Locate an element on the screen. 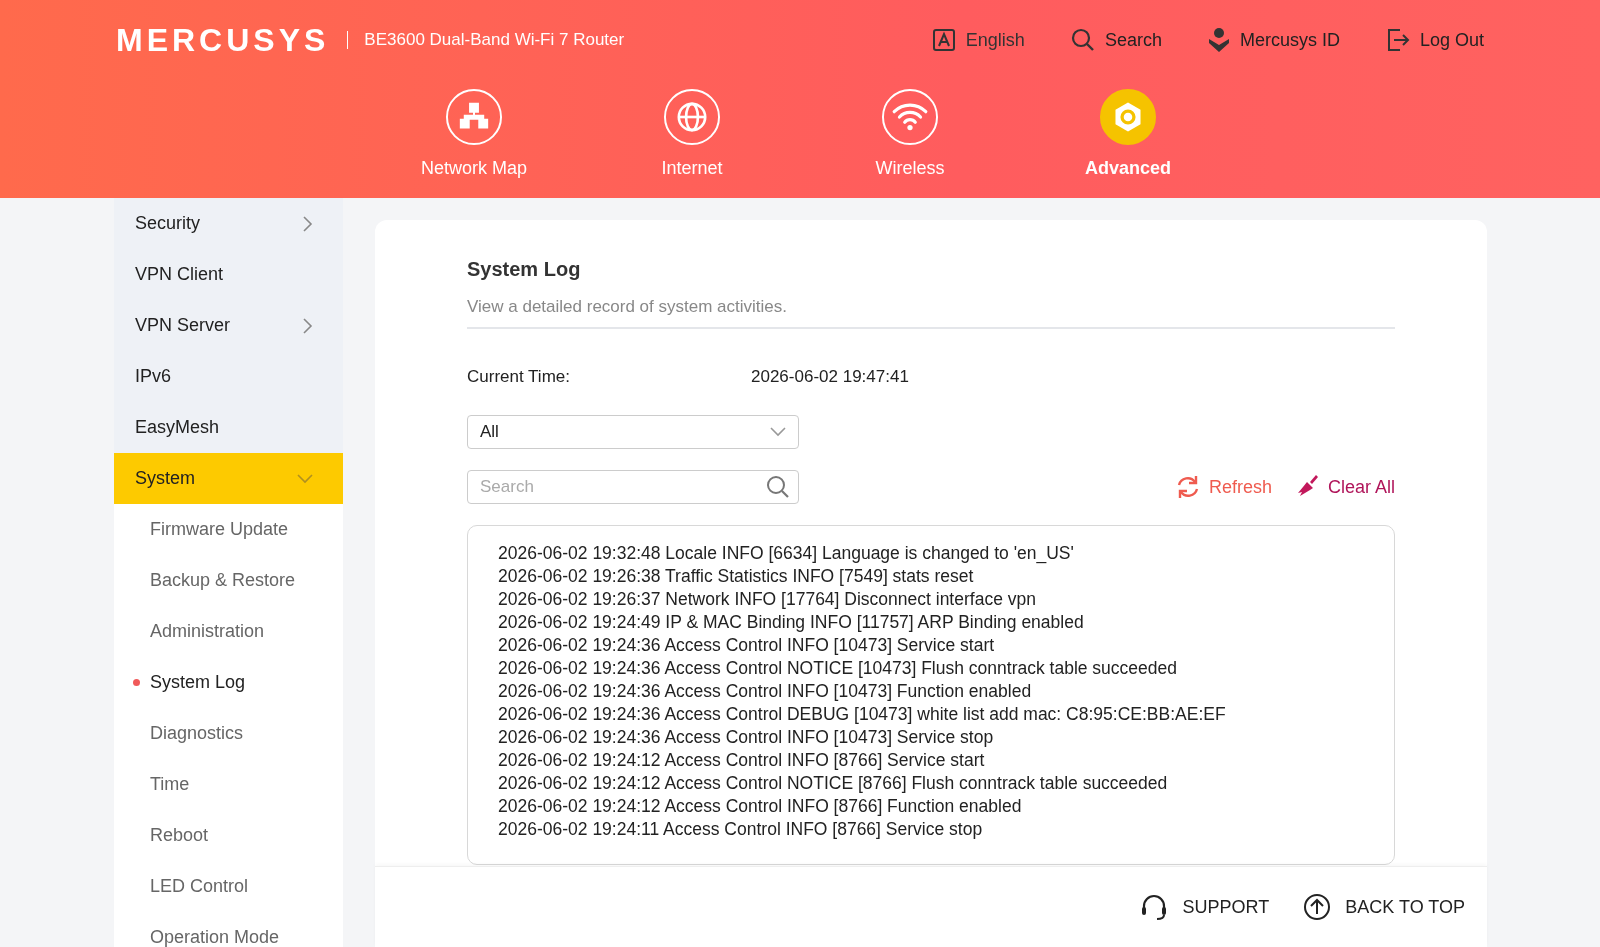  globe-icon is located at coordinates (692, 117).